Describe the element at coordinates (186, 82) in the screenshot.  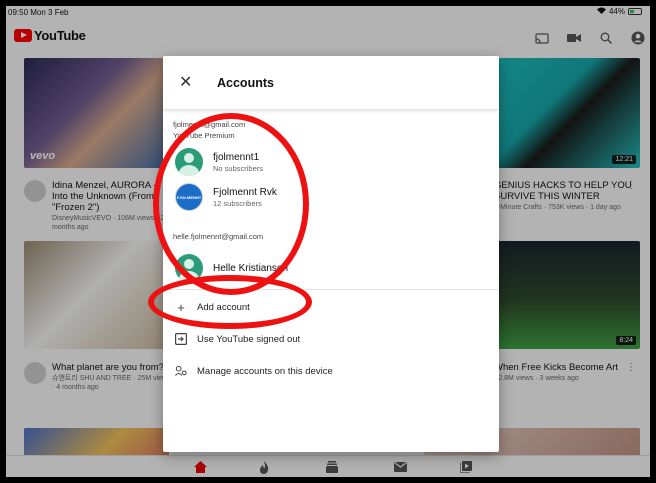
I see `close-icon: ✕` at that location.